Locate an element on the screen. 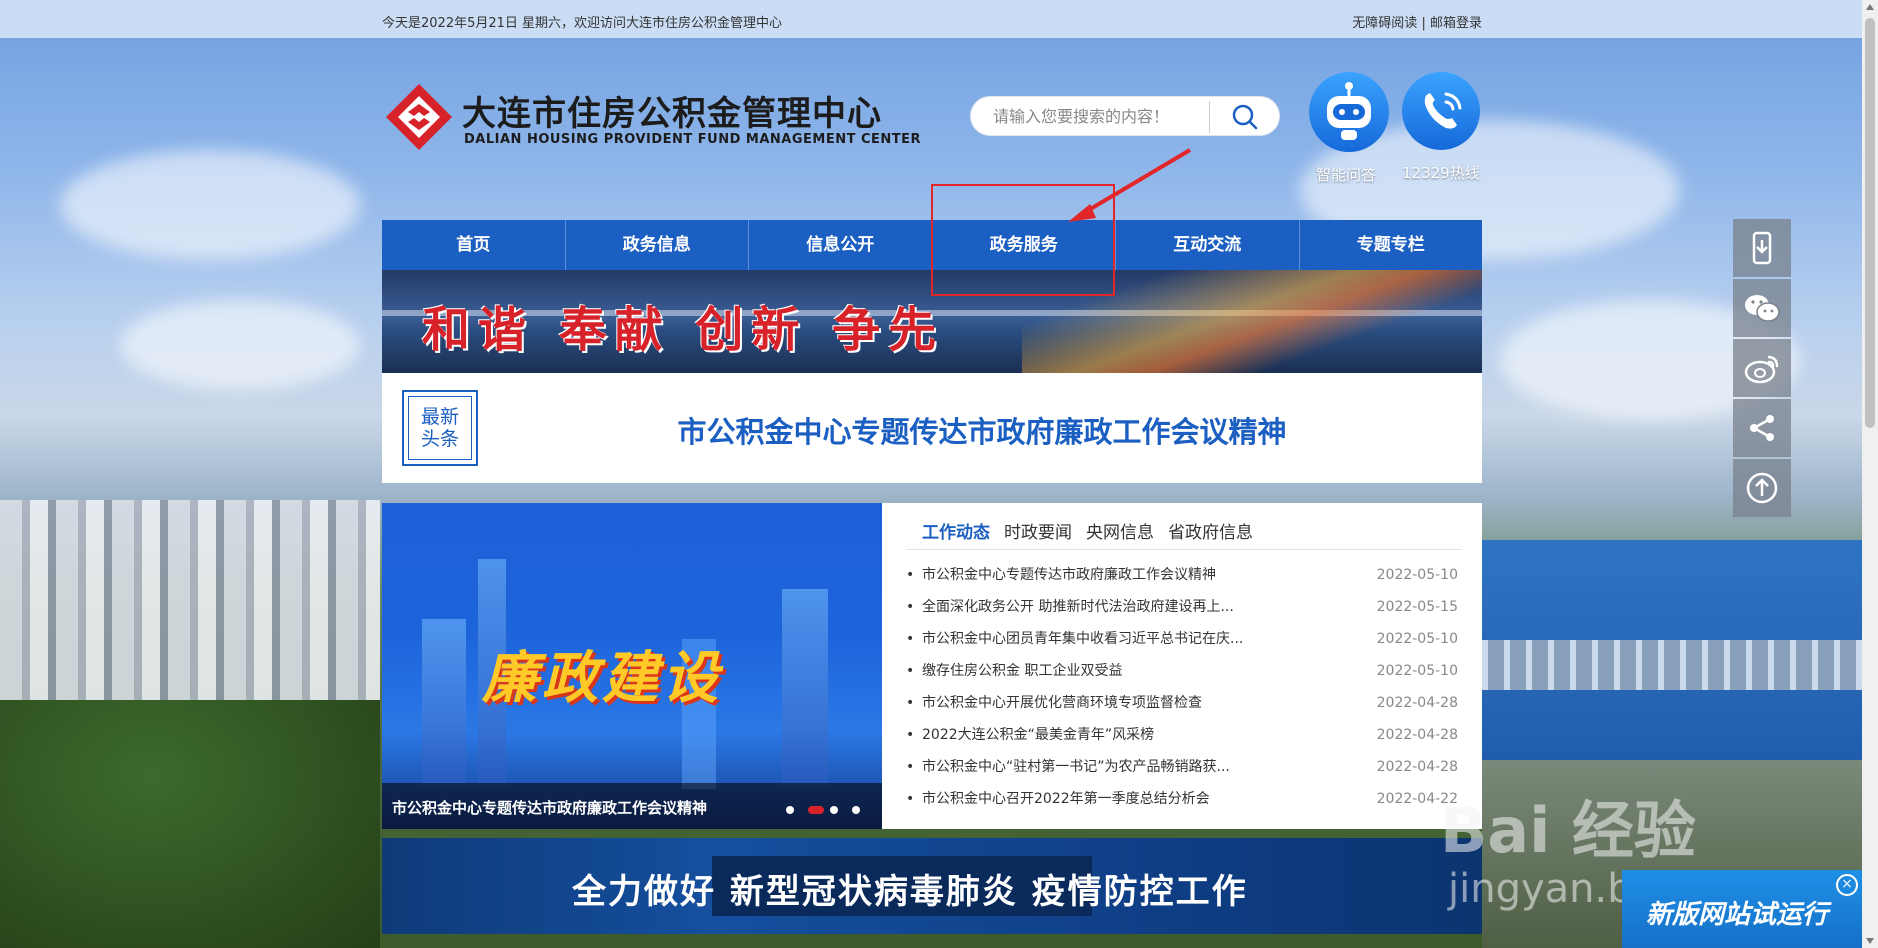 The height and width of the screenshot is (948, 1878). slide-image-text: 廉政建设 is located at coordinates (602, 678).